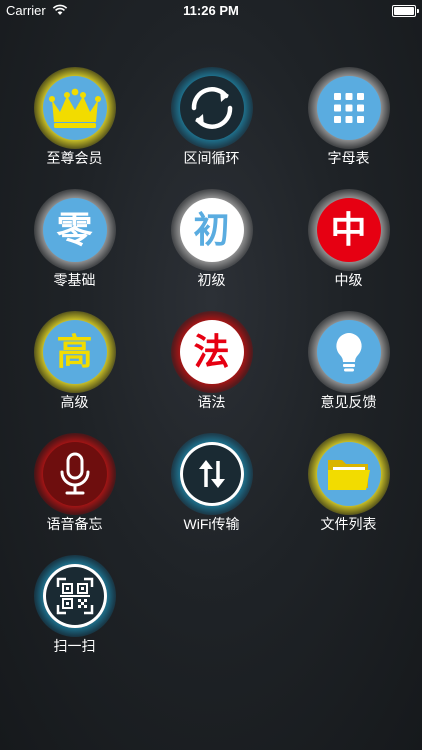  I want to click on gao-character-icon: 高, so click(74, 352).